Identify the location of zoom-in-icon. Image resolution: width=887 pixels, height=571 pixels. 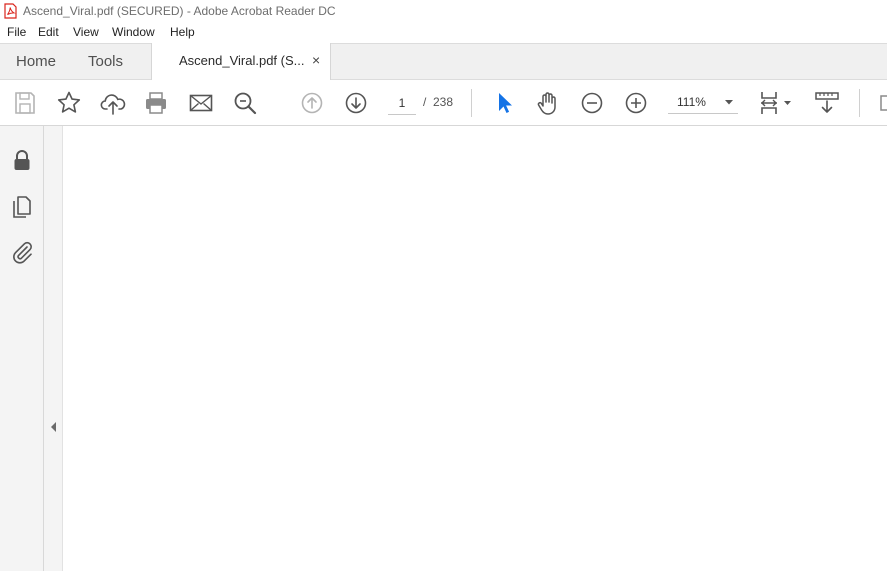
(636, 103).